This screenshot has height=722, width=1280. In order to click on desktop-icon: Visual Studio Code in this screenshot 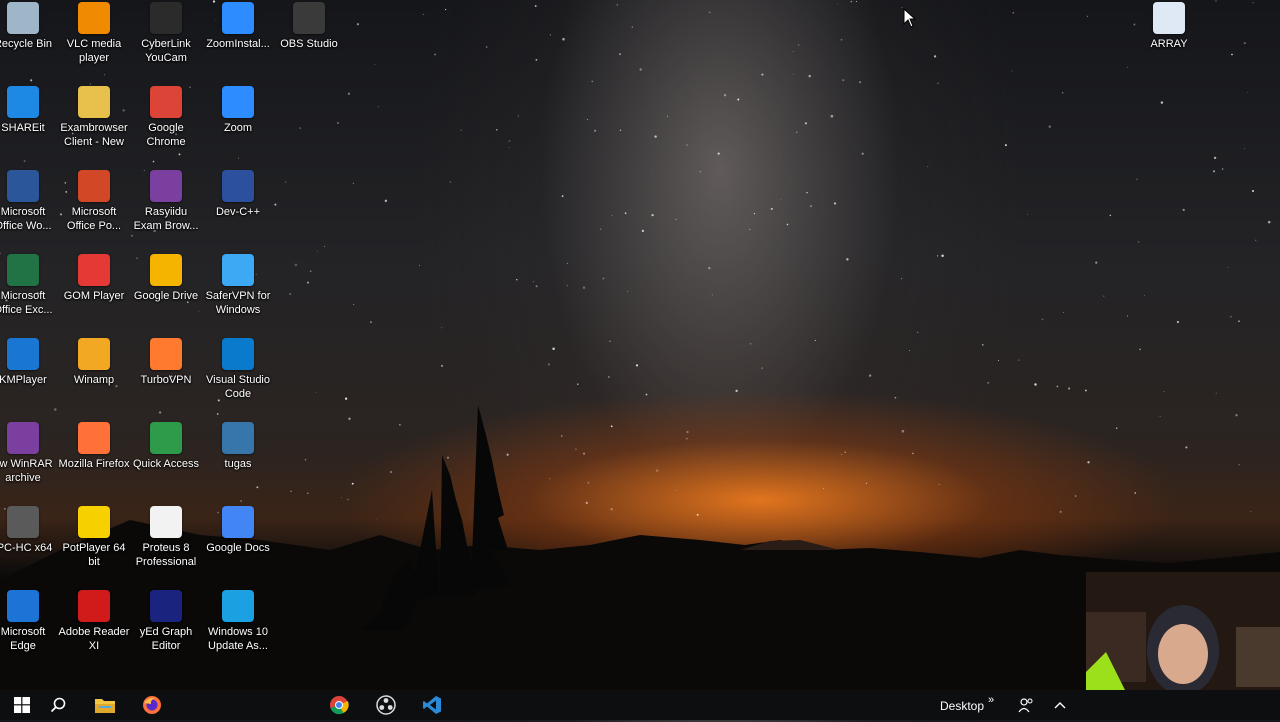, I will do `click(238, 378)`.